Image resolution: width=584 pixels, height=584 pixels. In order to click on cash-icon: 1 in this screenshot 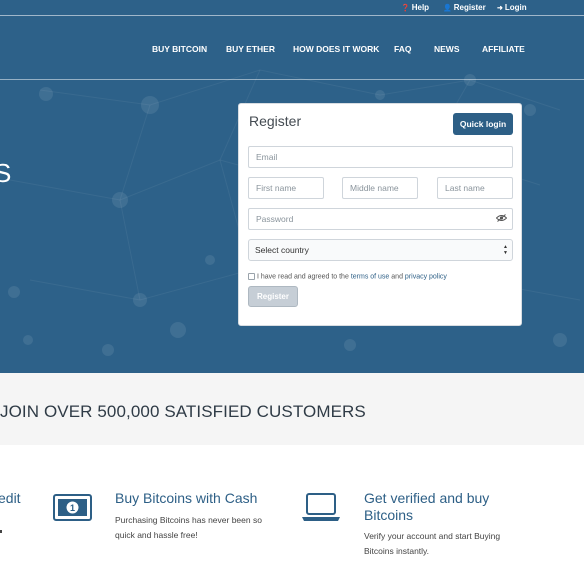, I will do `click(72, 507)`.